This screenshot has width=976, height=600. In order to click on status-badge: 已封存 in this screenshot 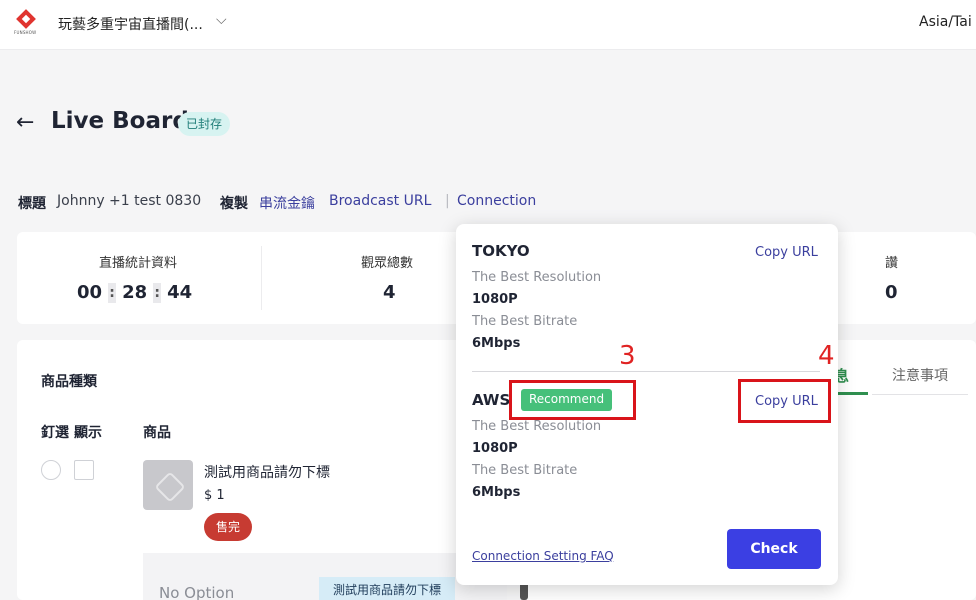, I will do `click(204, 124)`.